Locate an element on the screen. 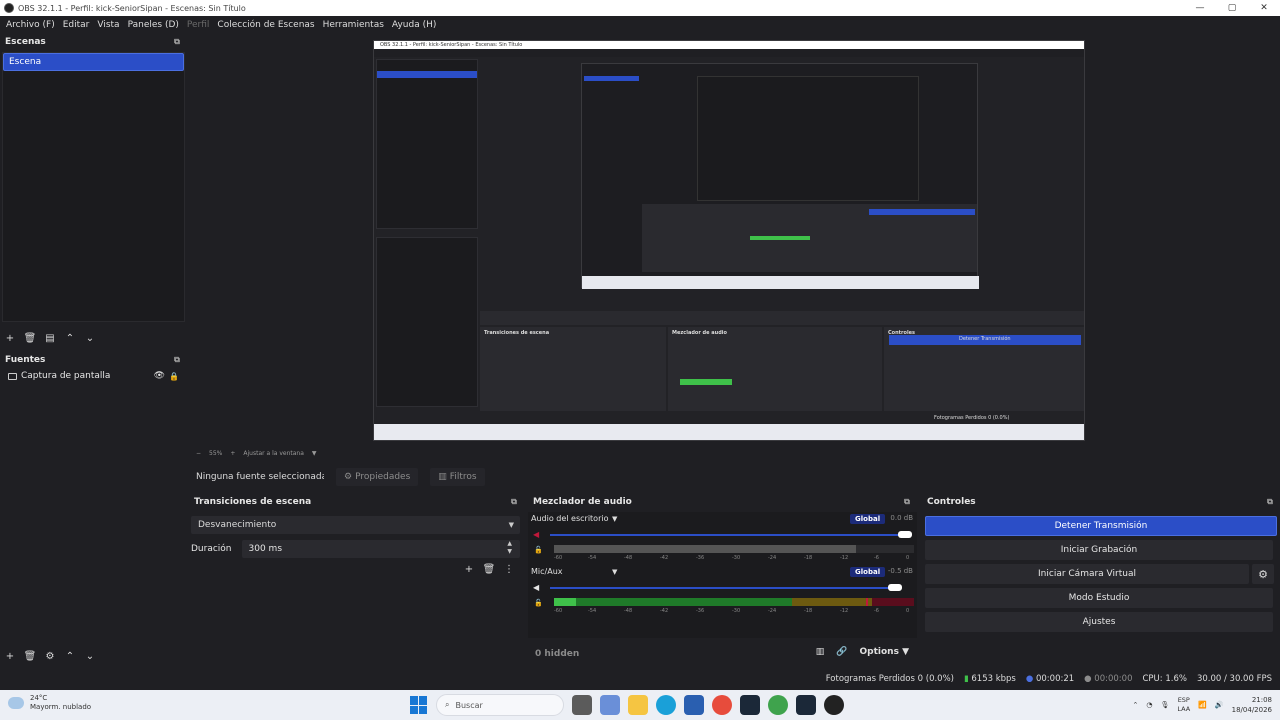  menu-tools: Herramientas is located at coordinates (353, 25).